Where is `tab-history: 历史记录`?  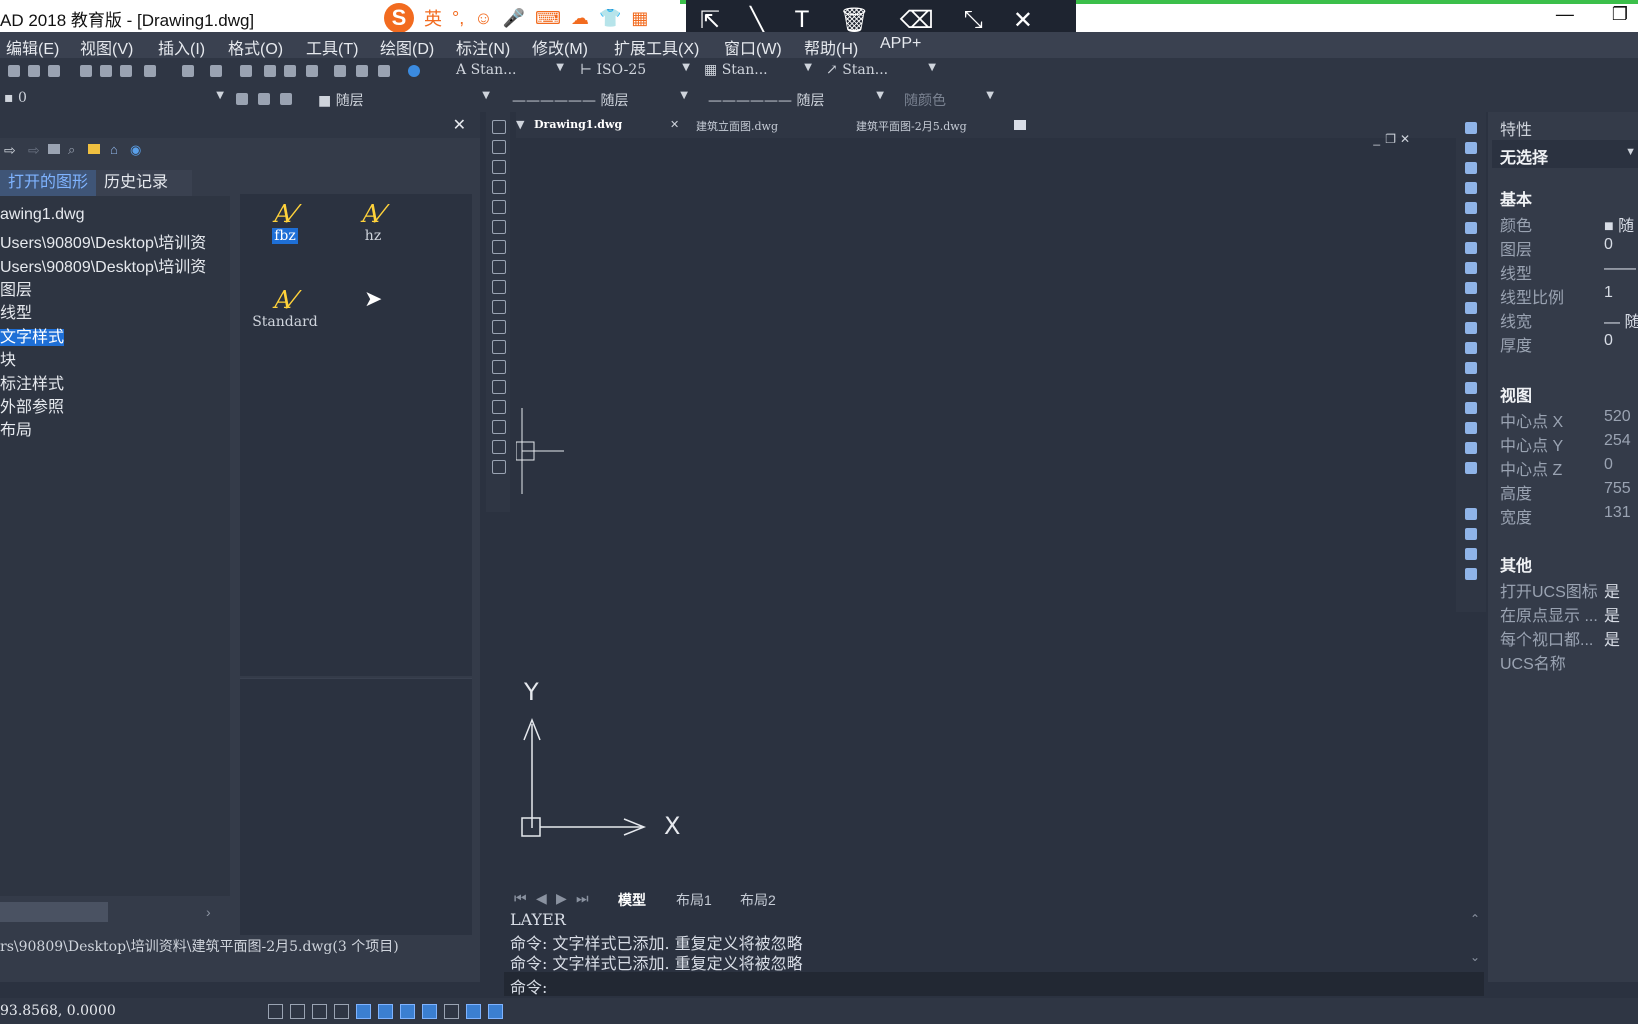 tab-history: 历史记录 is located at coordinates (144, 183).